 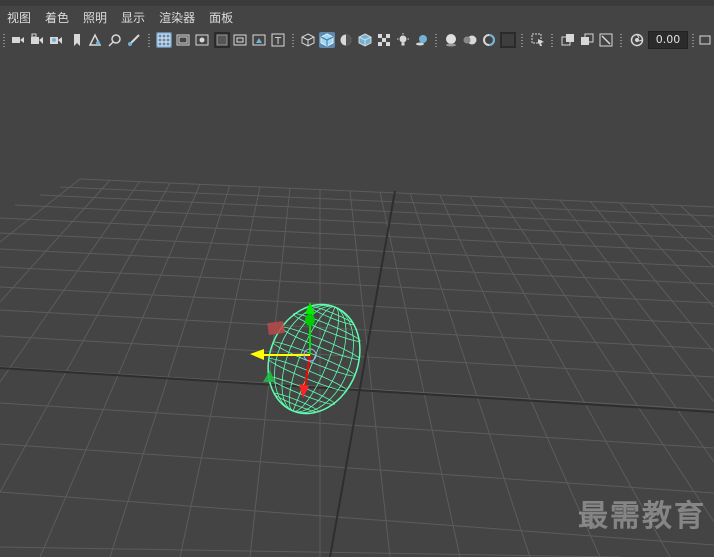 What do you see at coordinates (95, 18) in the screenshot?
I see `menu-lighting: 照明` at bounding box center [95, 18].